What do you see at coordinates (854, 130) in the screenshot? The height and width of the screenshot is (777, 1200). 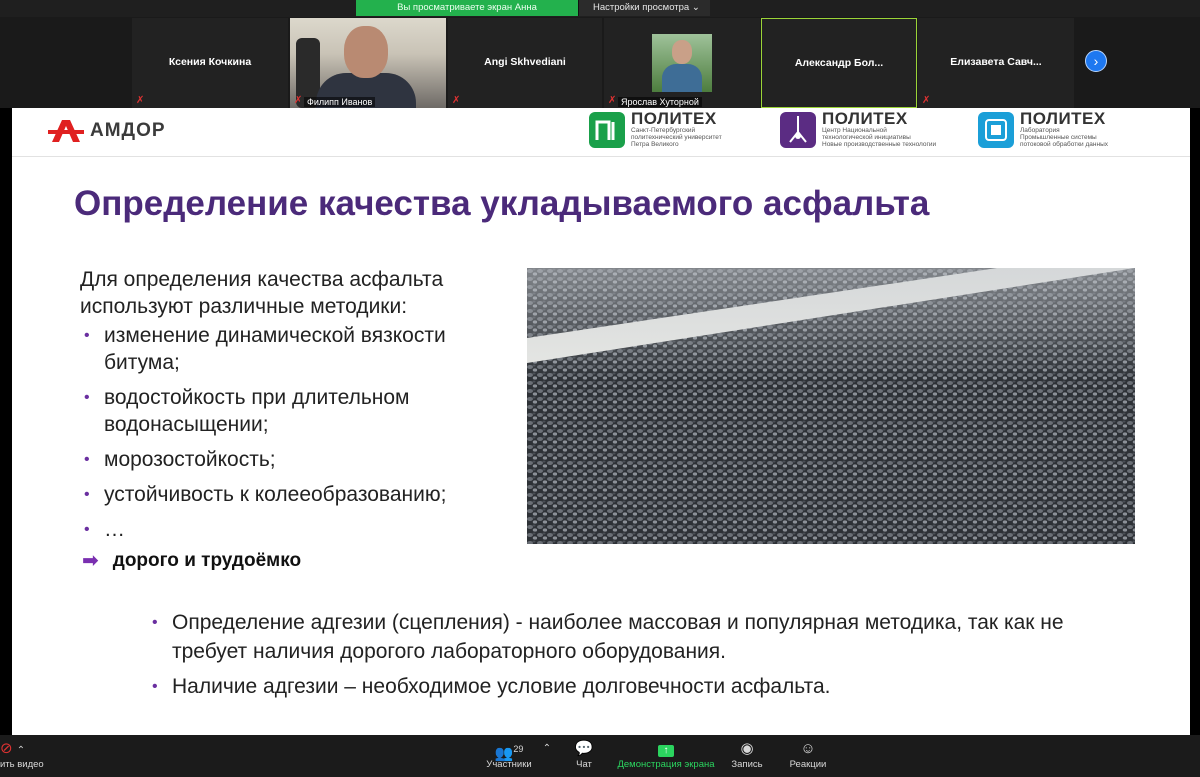 I see `partner-subtitle: Центр Национальной` at bounding box center [854, 130].